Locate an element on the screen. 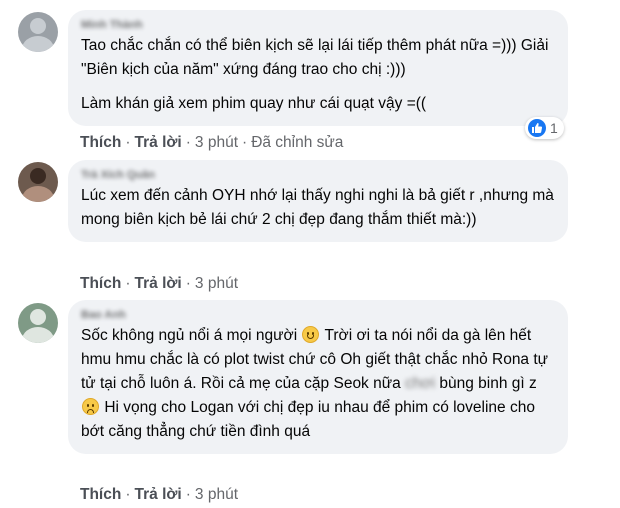  comment-author: Trà Xích Quân is located at coordinates (317, 175).